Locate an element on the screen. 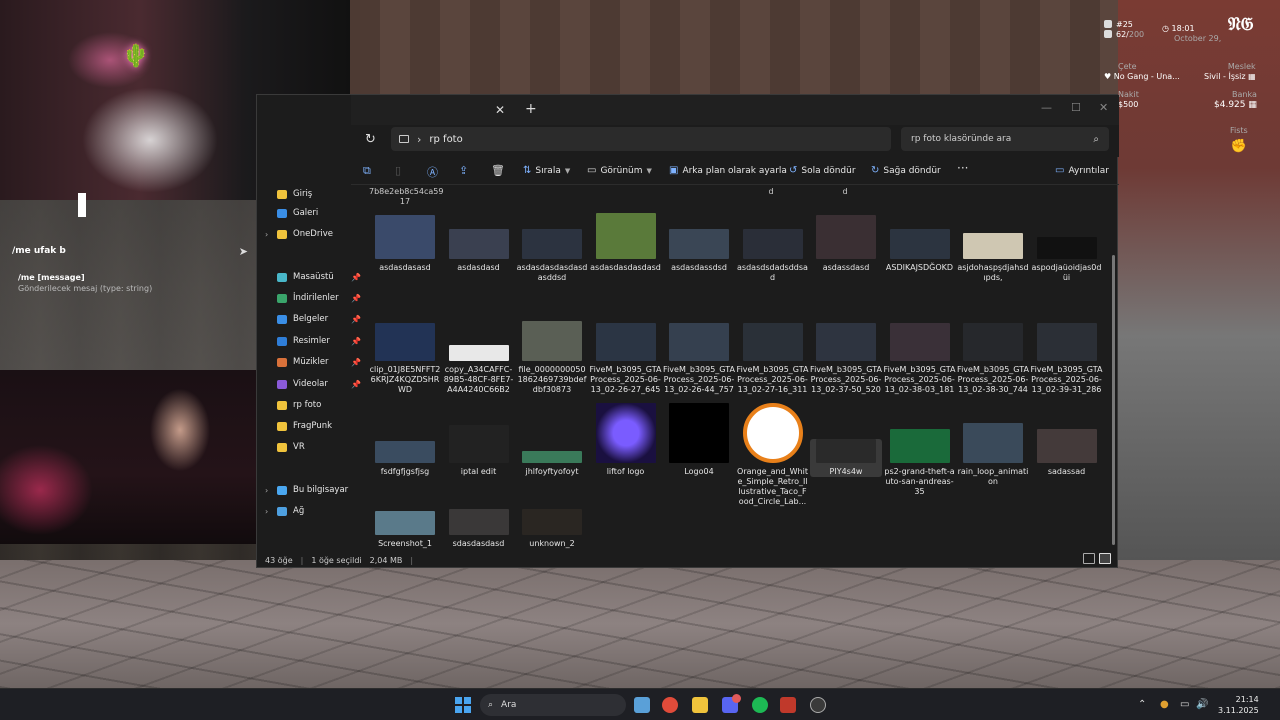 This screenshot has width=1280, height=720. chevron-up-icon: ⌃ is located at coordinates (1142, 704).